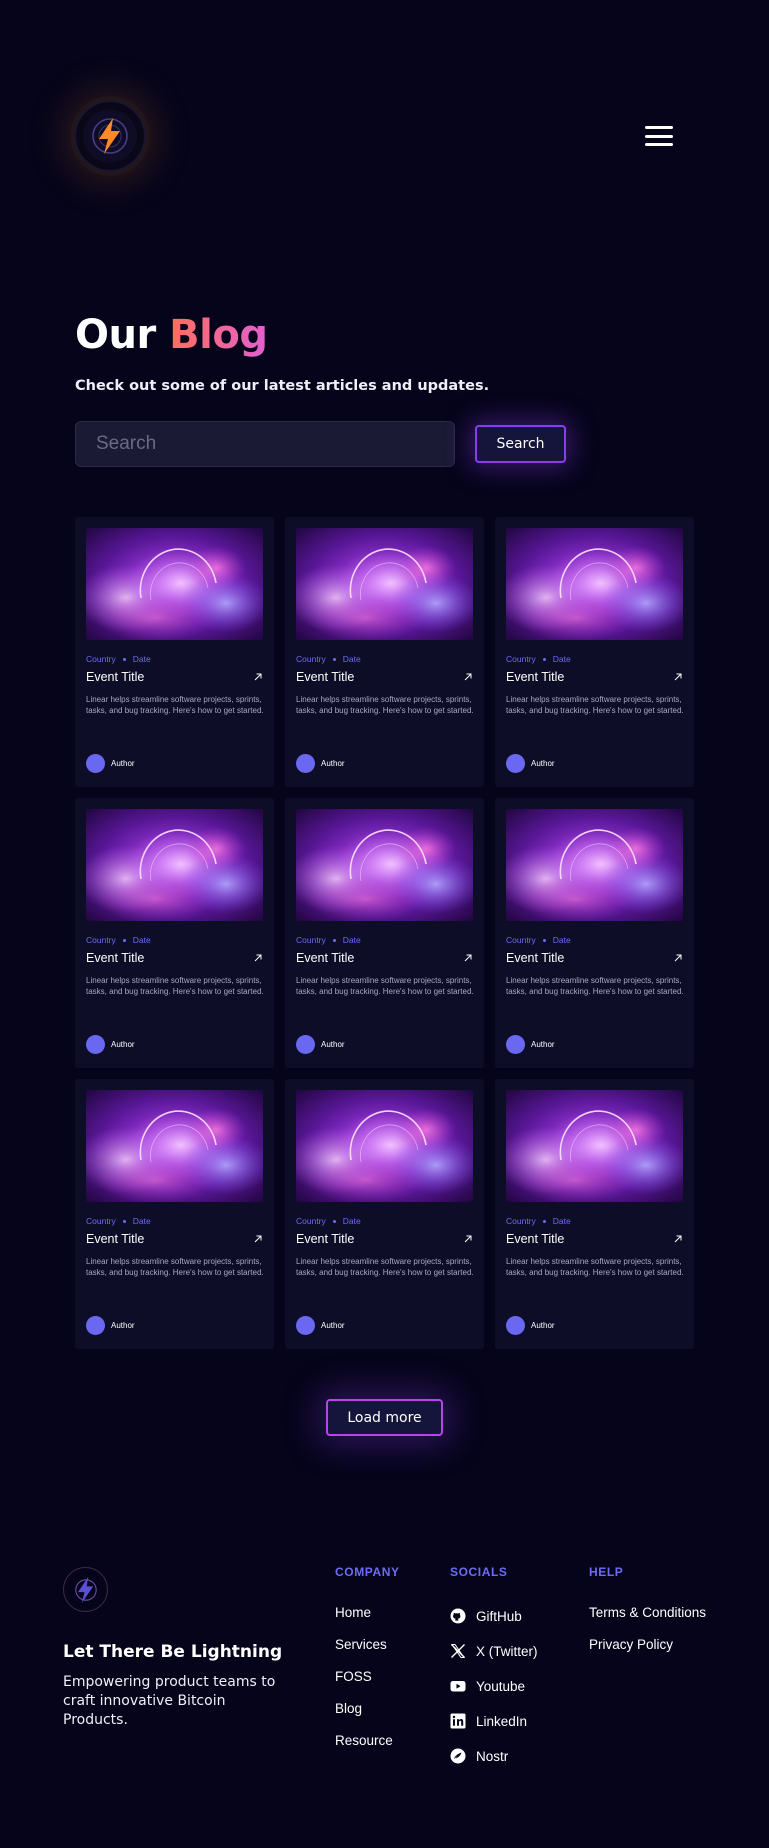 The height and width of the screenshot is (1848, 769). Describe the element at coordinates (364, 1677) in the screenshot. I see `footer-link-foss: FOSS` at that location.